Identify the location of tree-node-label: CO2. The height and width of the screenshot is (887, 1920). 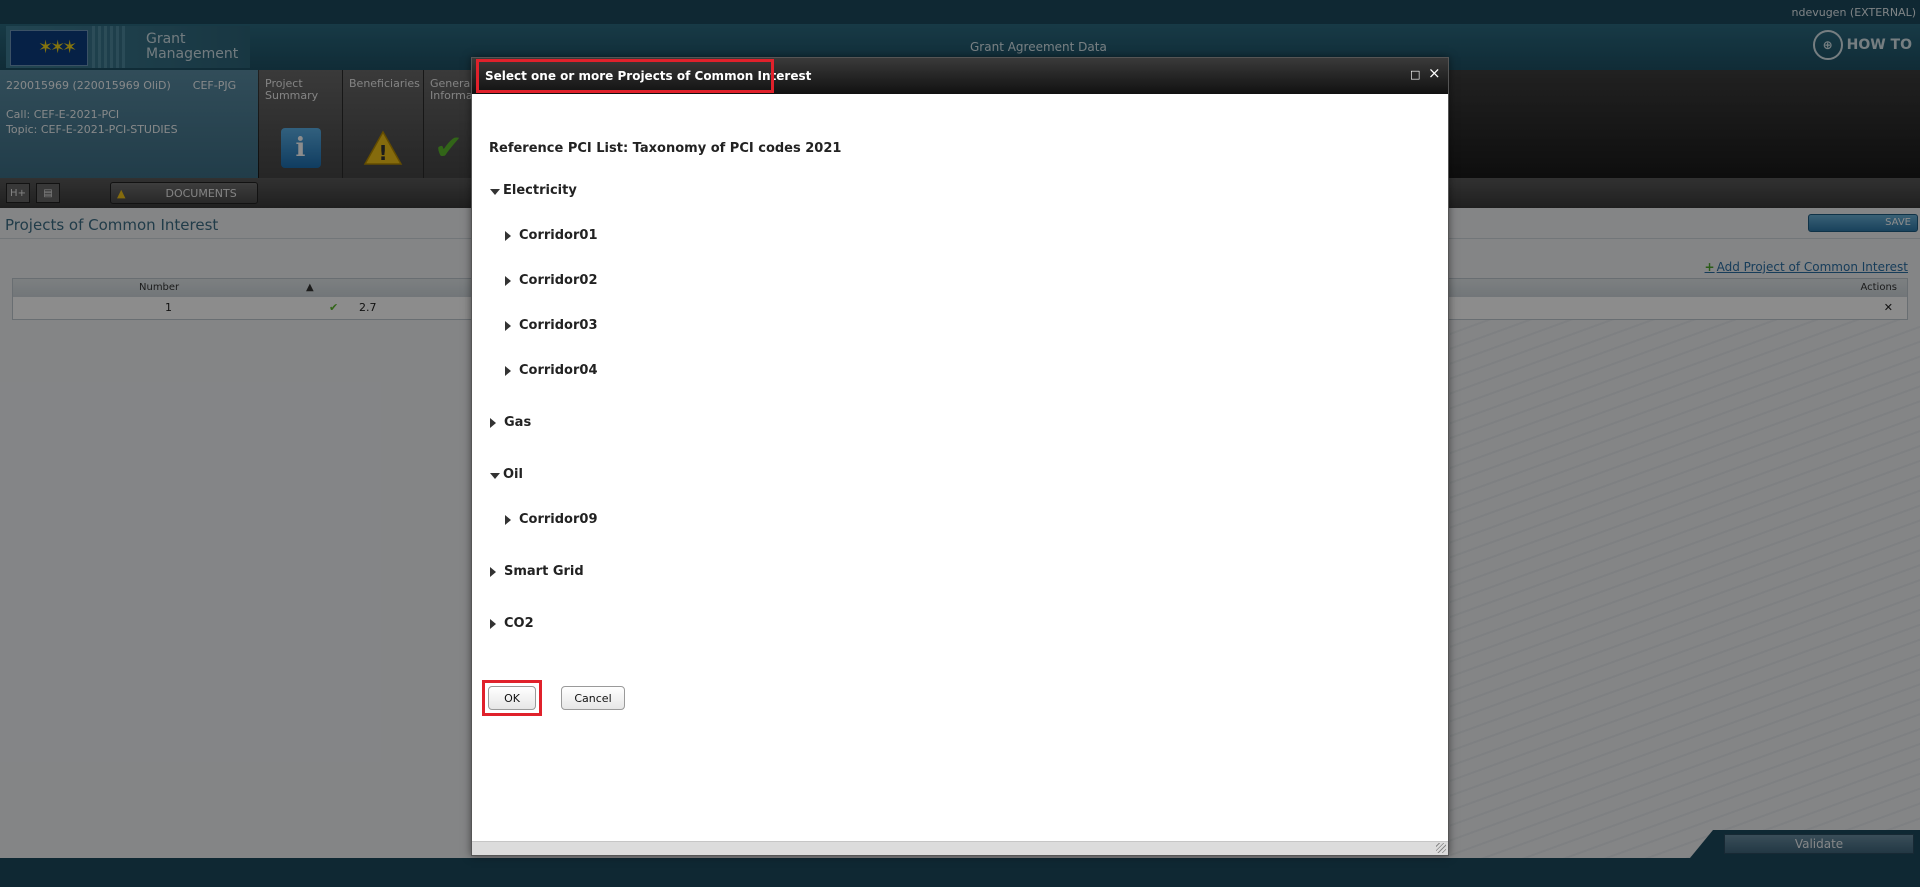
(519, 623).